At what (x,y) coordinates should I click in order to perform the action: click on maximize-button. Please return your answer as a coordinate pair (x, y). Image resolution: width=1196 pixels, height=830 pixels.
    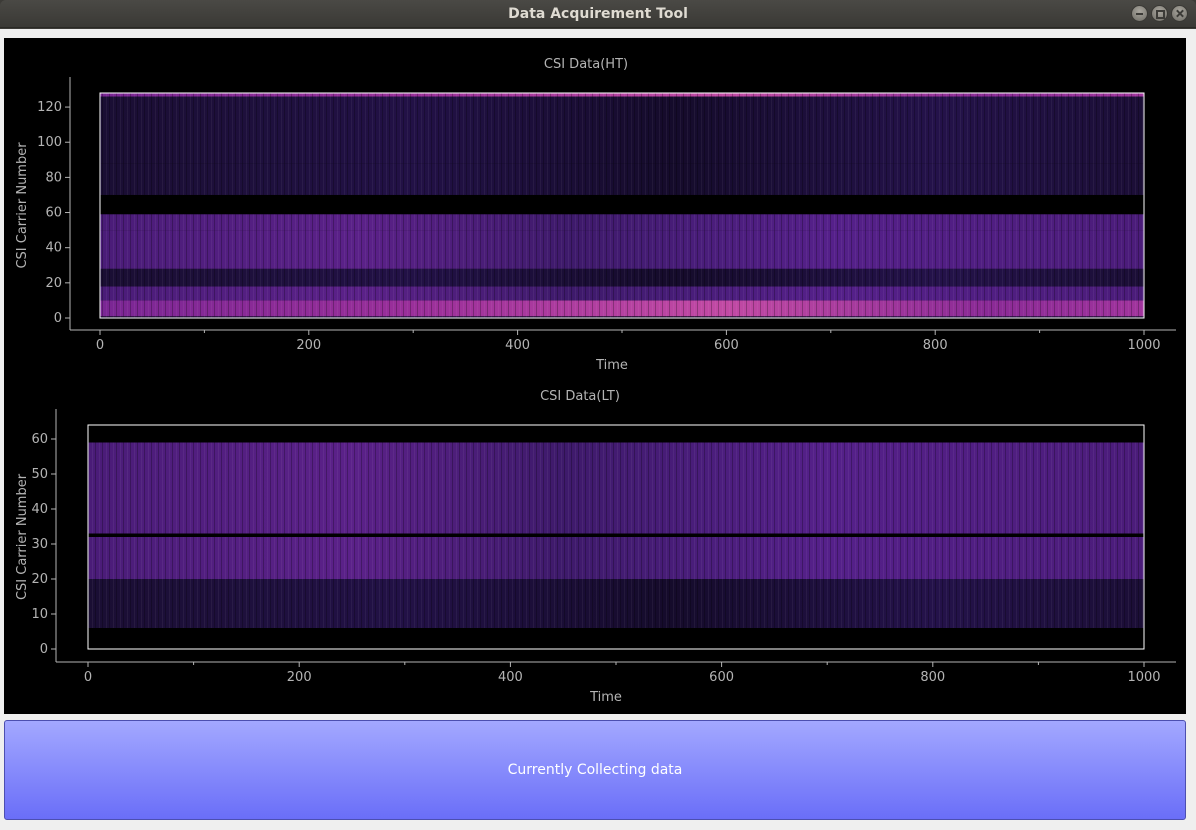
    Looking at the image, I should click on (1159, 13).